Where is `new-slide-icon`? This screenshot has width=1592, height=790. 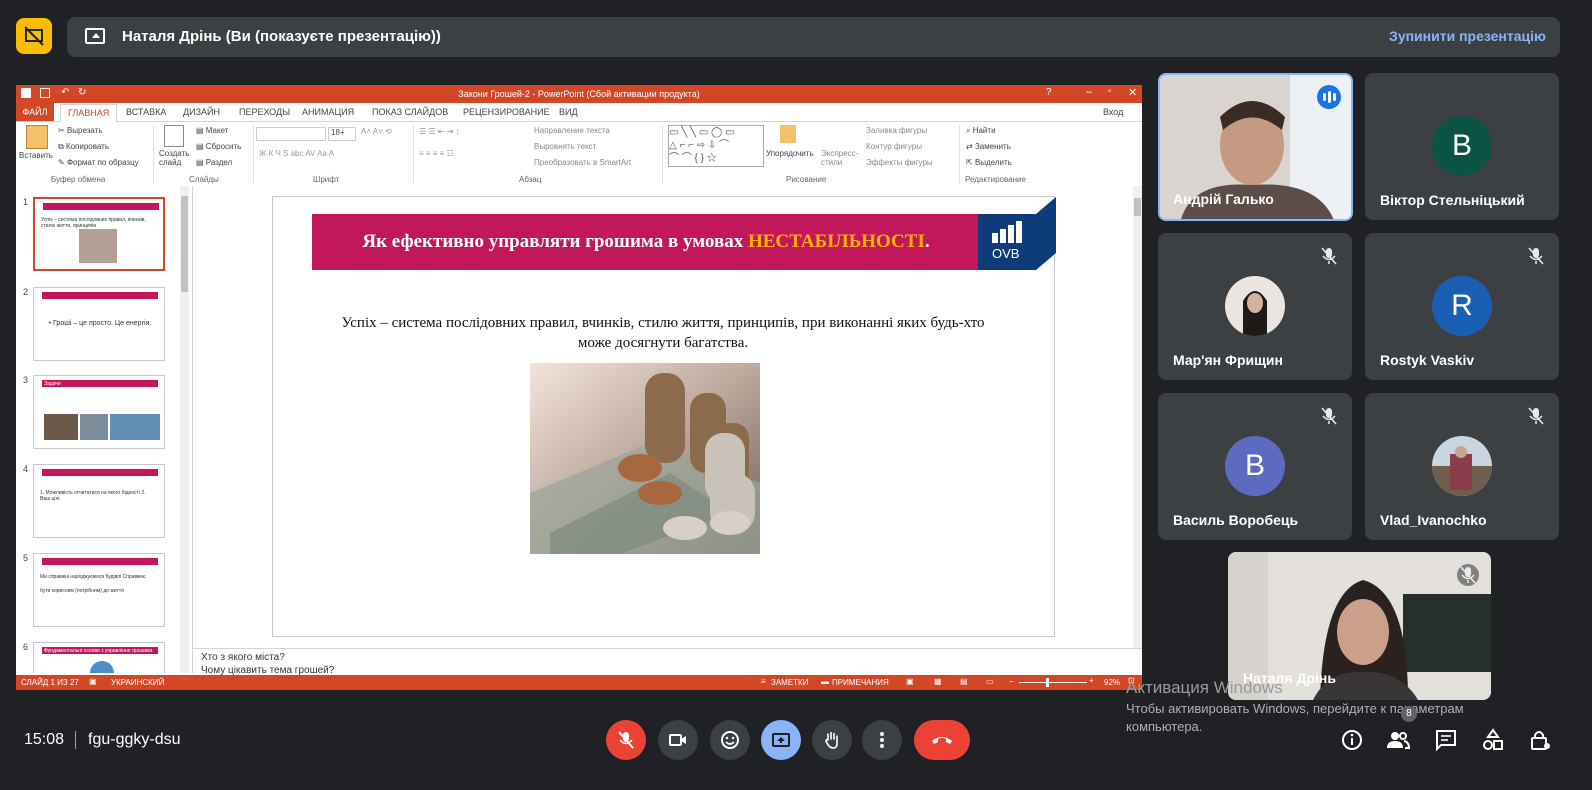
new-slide-icon is located at coordinates (174, 136).